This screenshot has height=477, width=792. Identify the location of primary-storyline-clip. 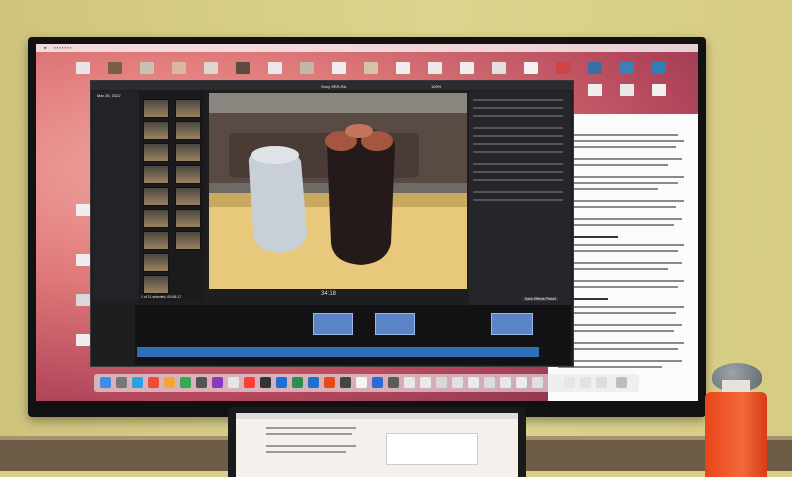
(338, 352).